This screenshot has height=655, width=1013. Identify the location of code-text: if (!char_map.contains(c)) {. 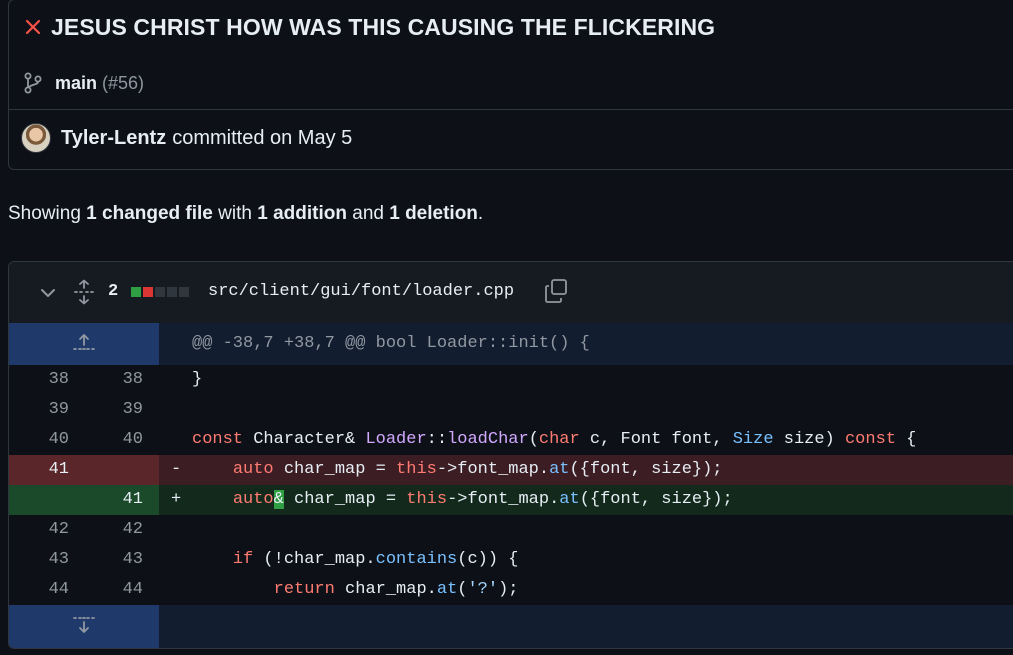
(375, 559).